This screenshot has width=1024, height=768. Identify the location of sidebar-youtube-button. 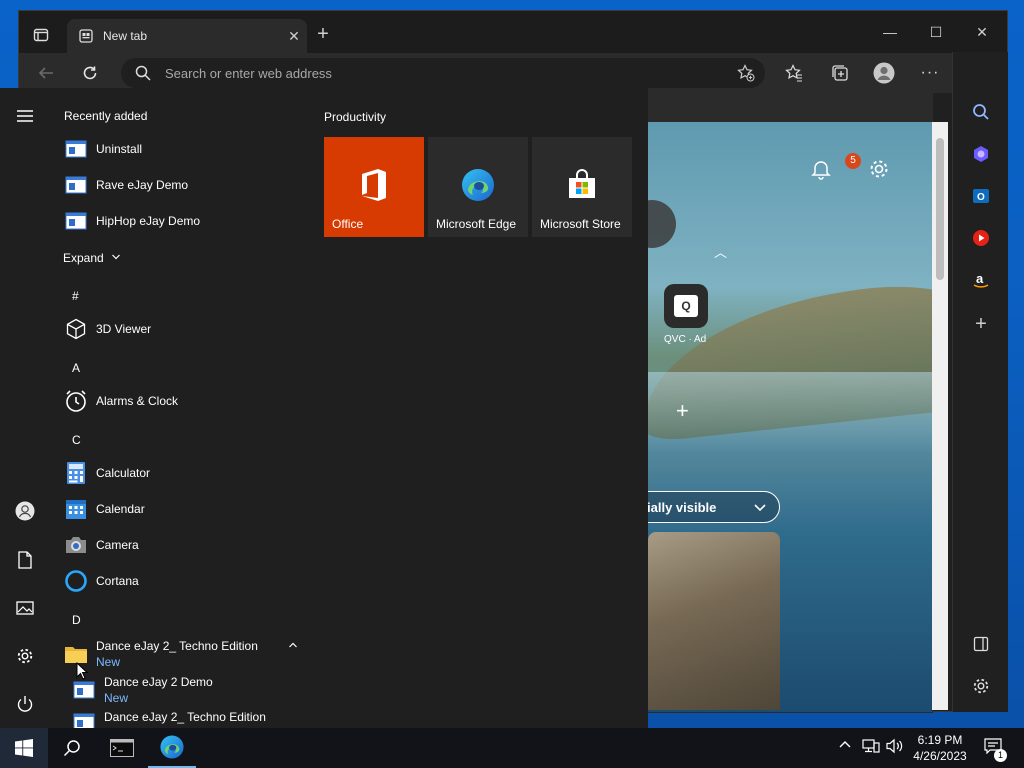
(981, 238).